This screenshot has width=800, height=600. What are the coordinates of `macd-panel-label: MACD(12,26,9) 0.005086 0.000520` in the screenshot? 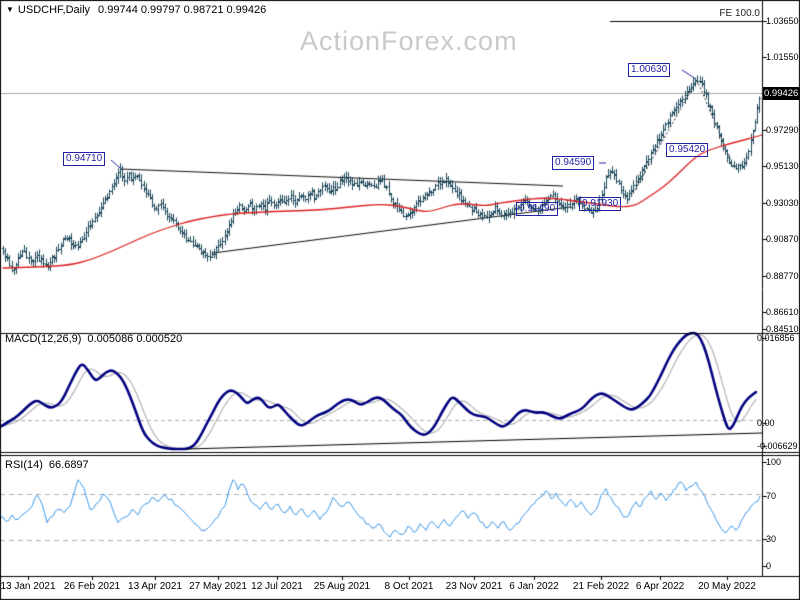 It's located at (93, 339).